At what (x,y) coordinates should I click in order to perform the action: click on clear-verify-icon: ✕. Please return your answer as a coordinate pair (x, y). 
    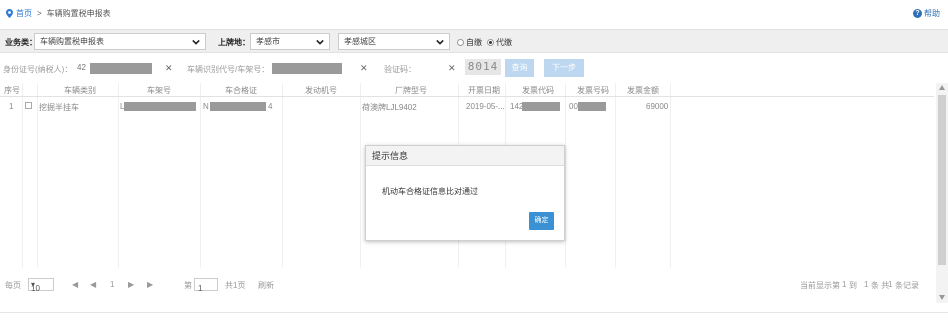
    Looking at the image, I should click on (452, 68).